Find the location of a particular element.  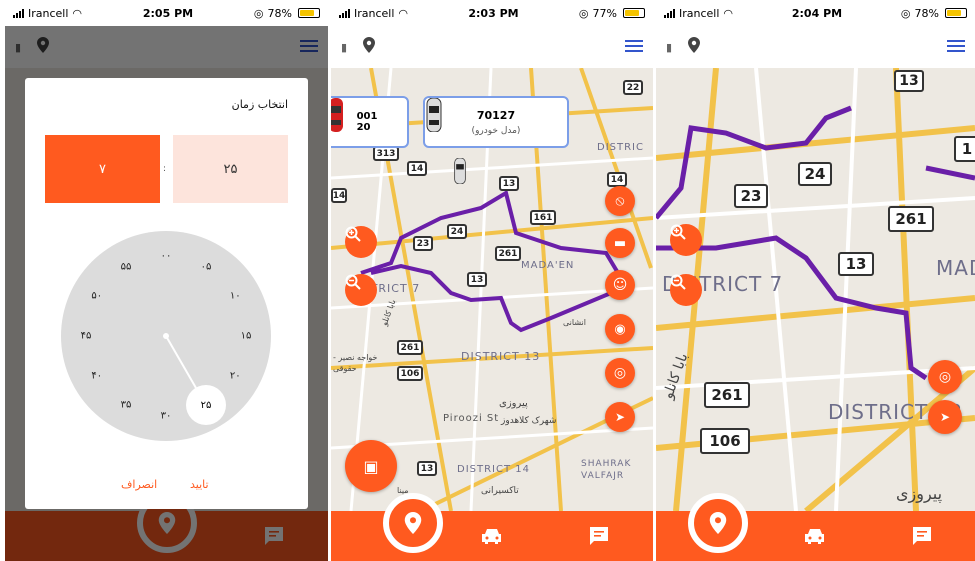

clock-number: ۴۰ is located at coordinates (96, 376).